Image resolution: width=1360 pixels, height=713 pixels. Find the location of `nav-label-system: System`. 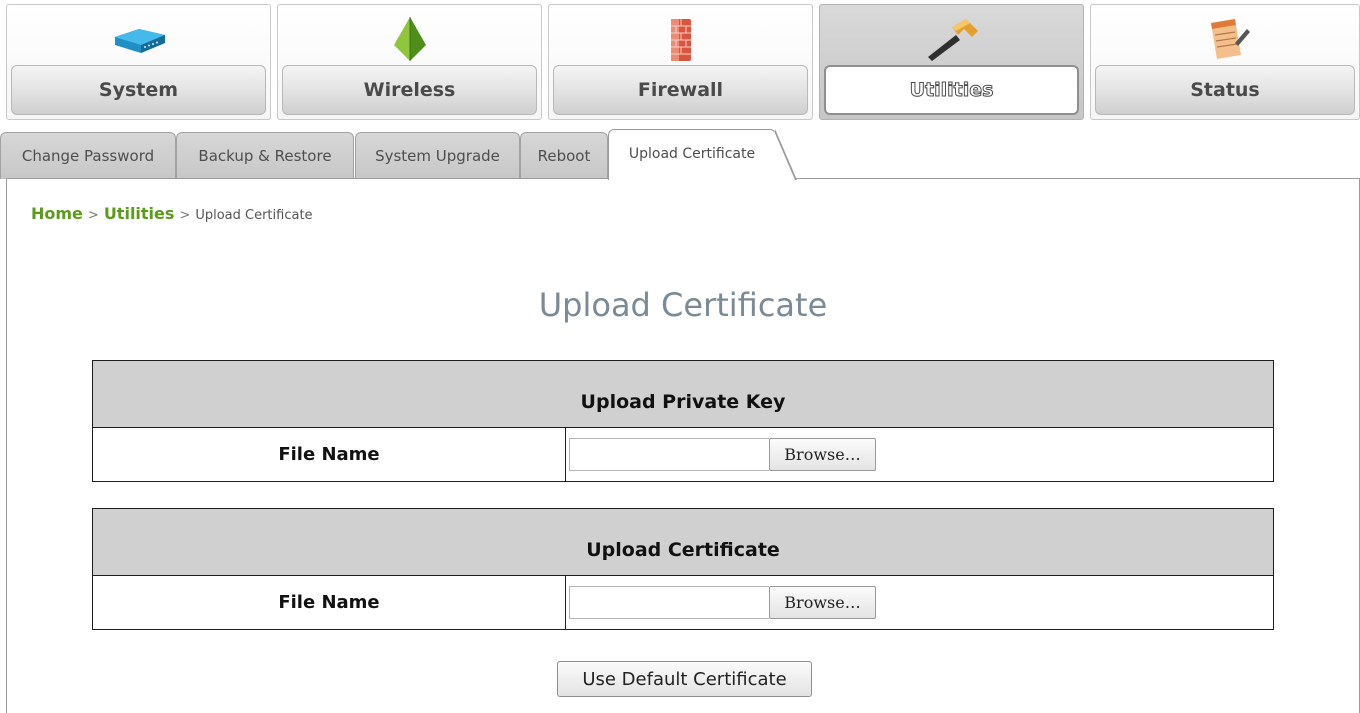

nav-label-system: System is located at coordinates (138, 90).